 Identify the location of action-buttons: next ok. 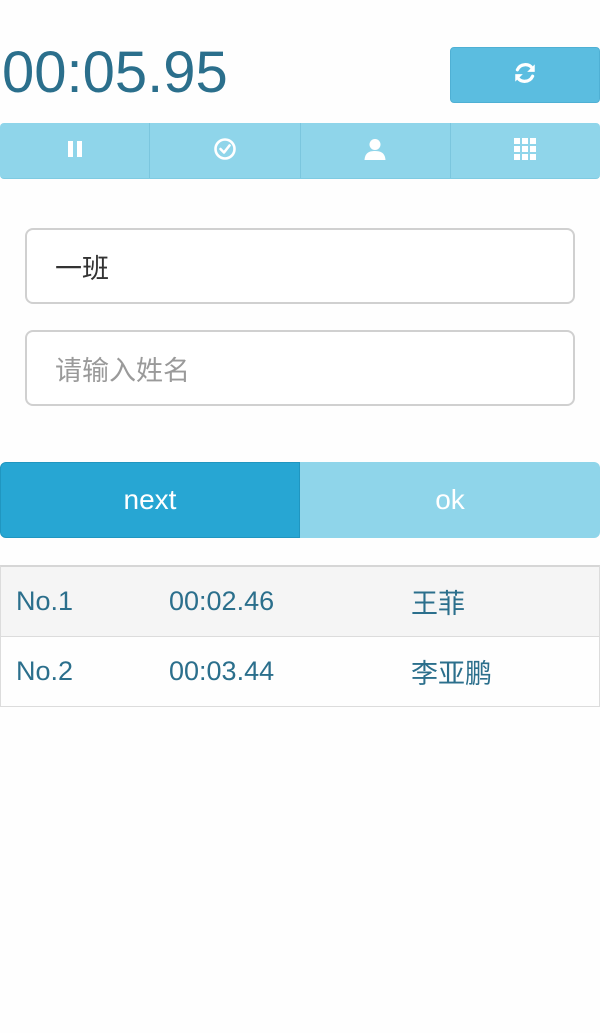
(300, 500).